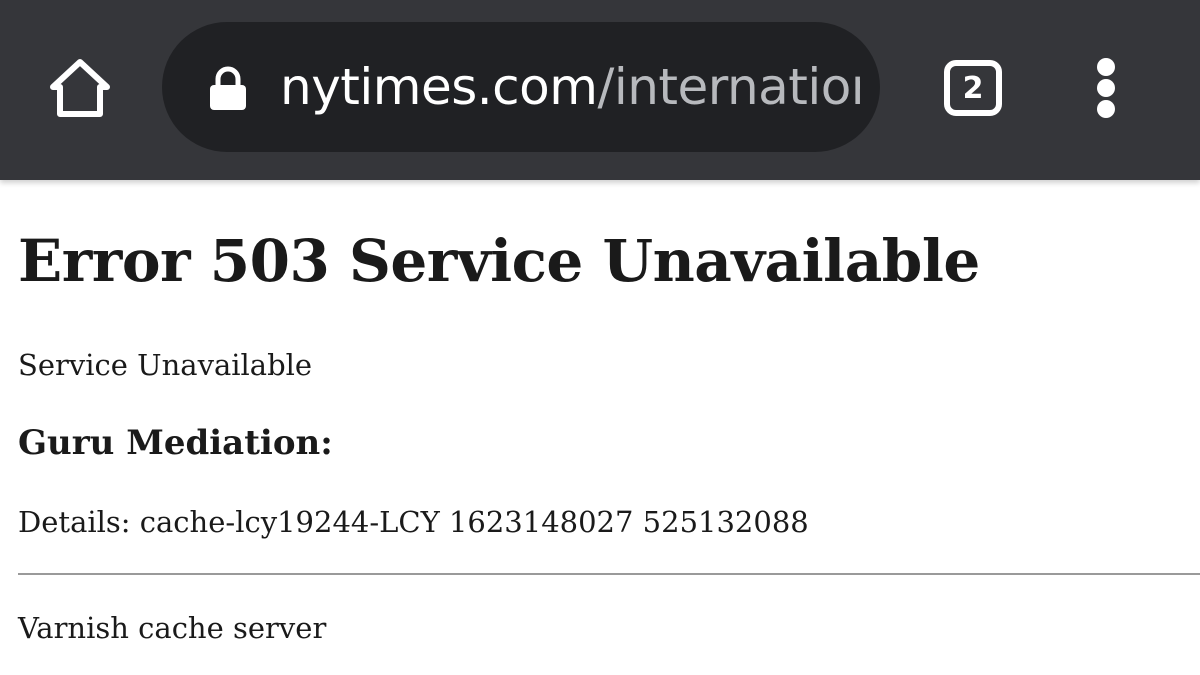 This screenshot has width=1200, height=675. I want to click on address-bar: nytimes.com/internatior, so click(521, 87).